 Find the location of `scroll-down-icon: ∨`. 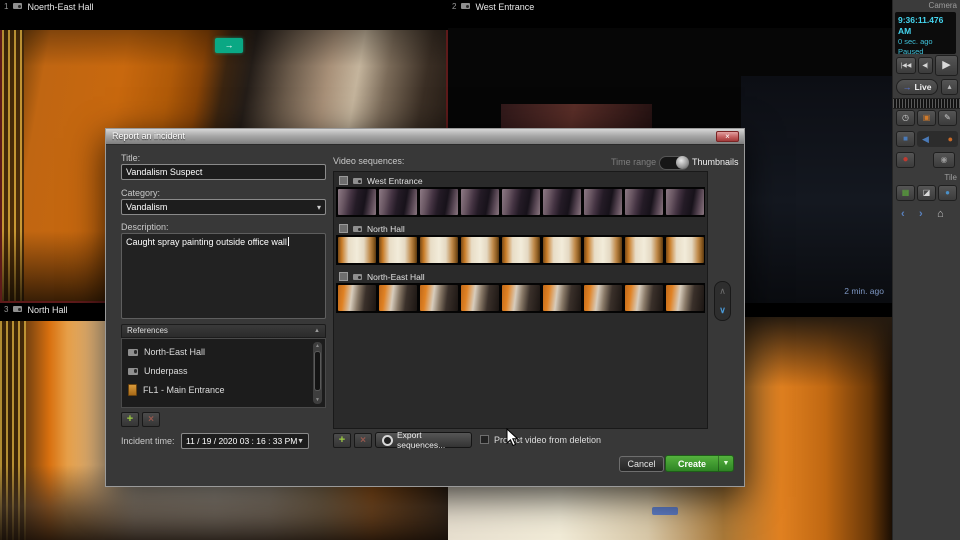

scroll-down-icon: ∨ is located at coordinates (722, 310).